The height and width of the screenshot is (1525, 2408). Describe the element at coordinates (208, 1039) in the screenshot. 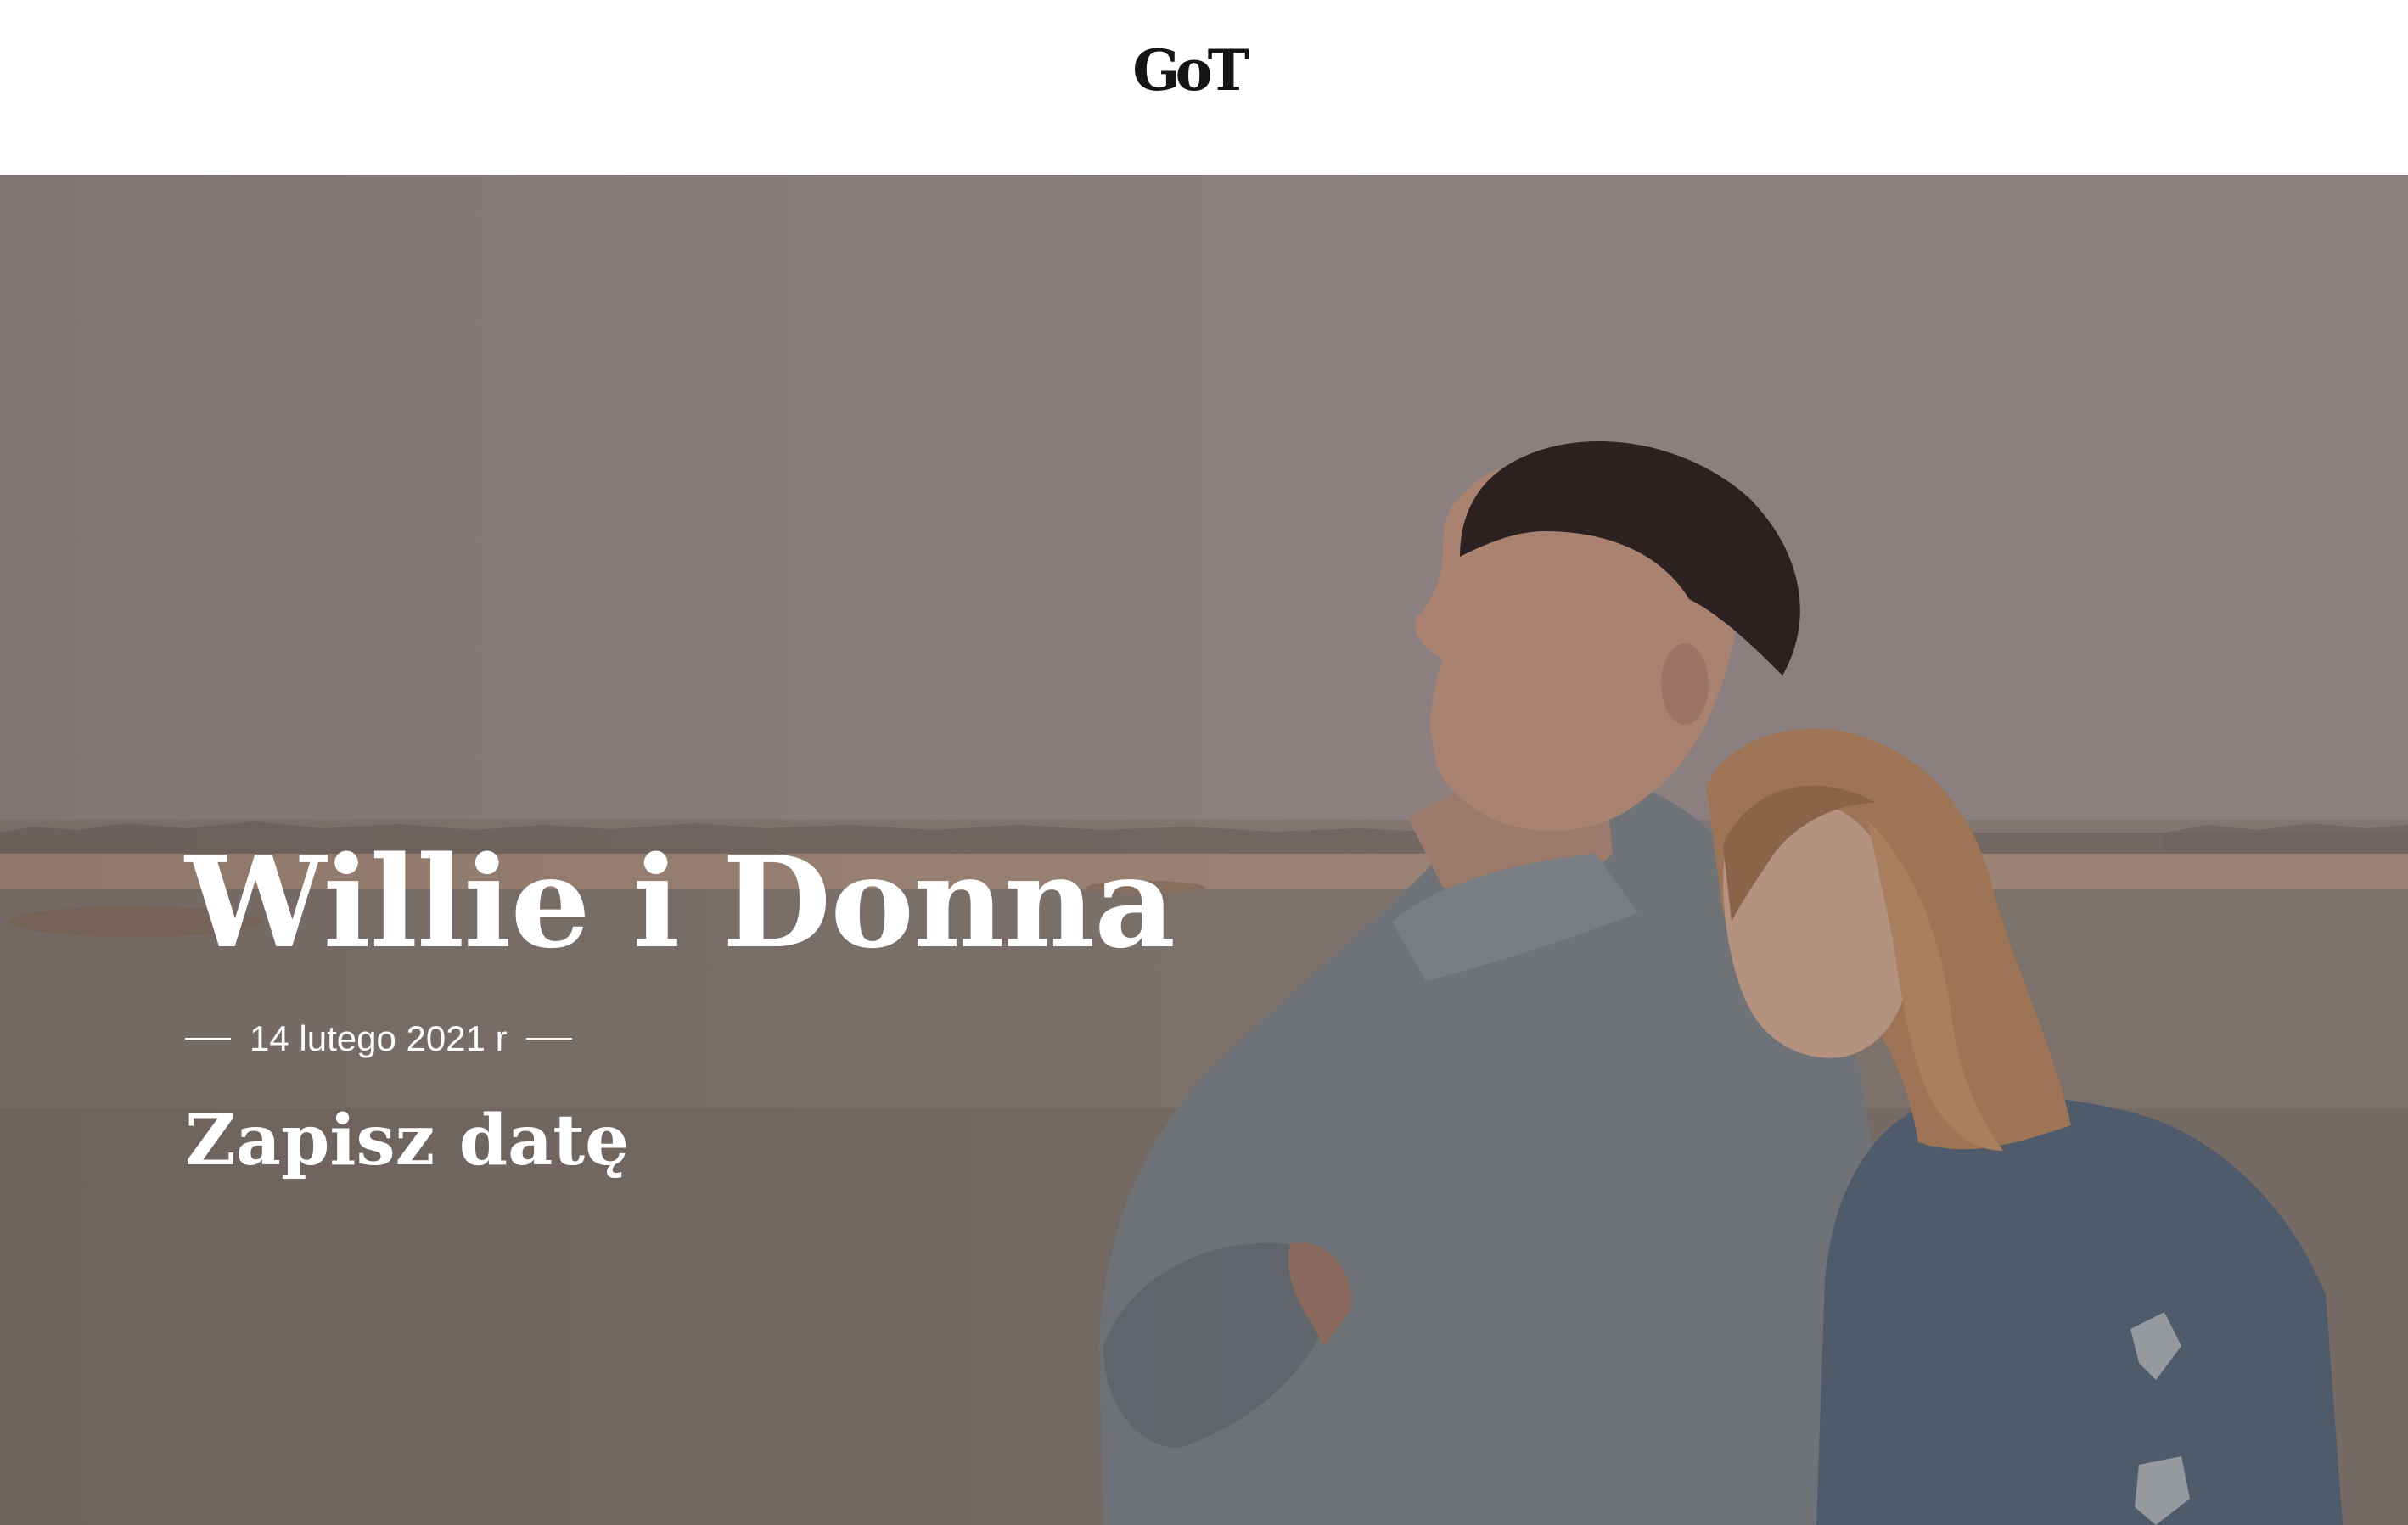

I see `date-dash-left` at that location.